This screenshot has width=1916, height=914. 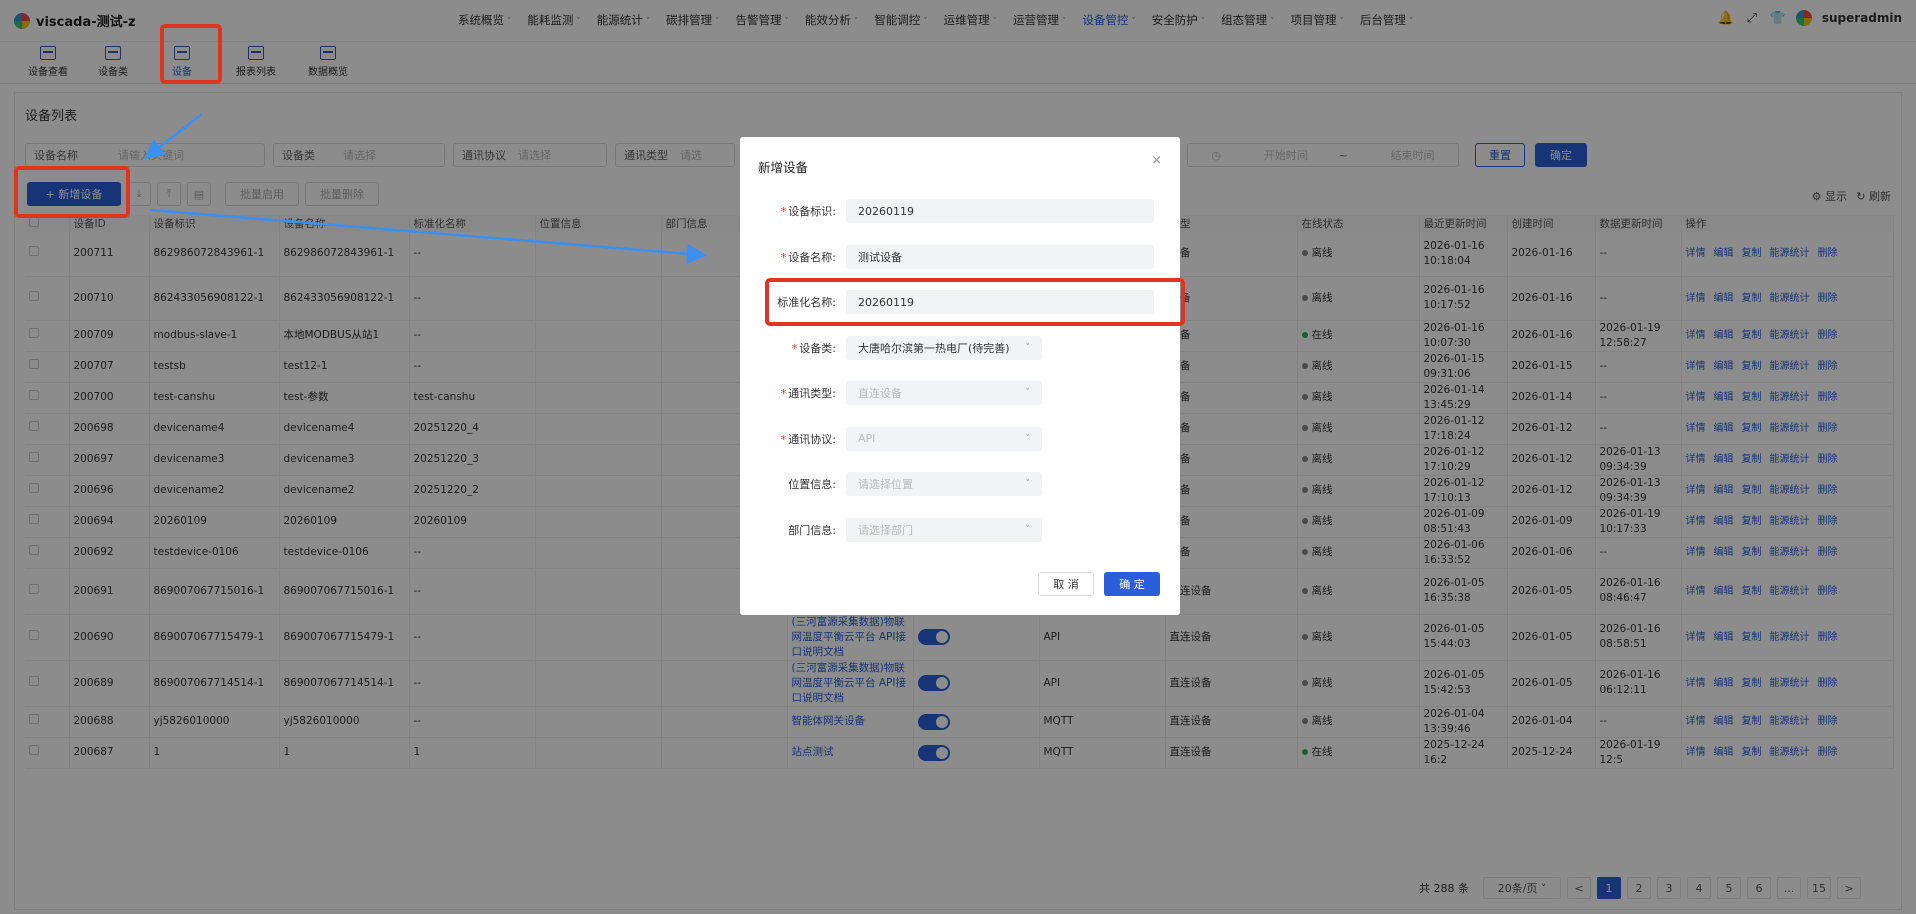 What do you see at coordinates (425, 188) in the screenshot?
I see `annotation-arrows` at bounding box center [425, 188].